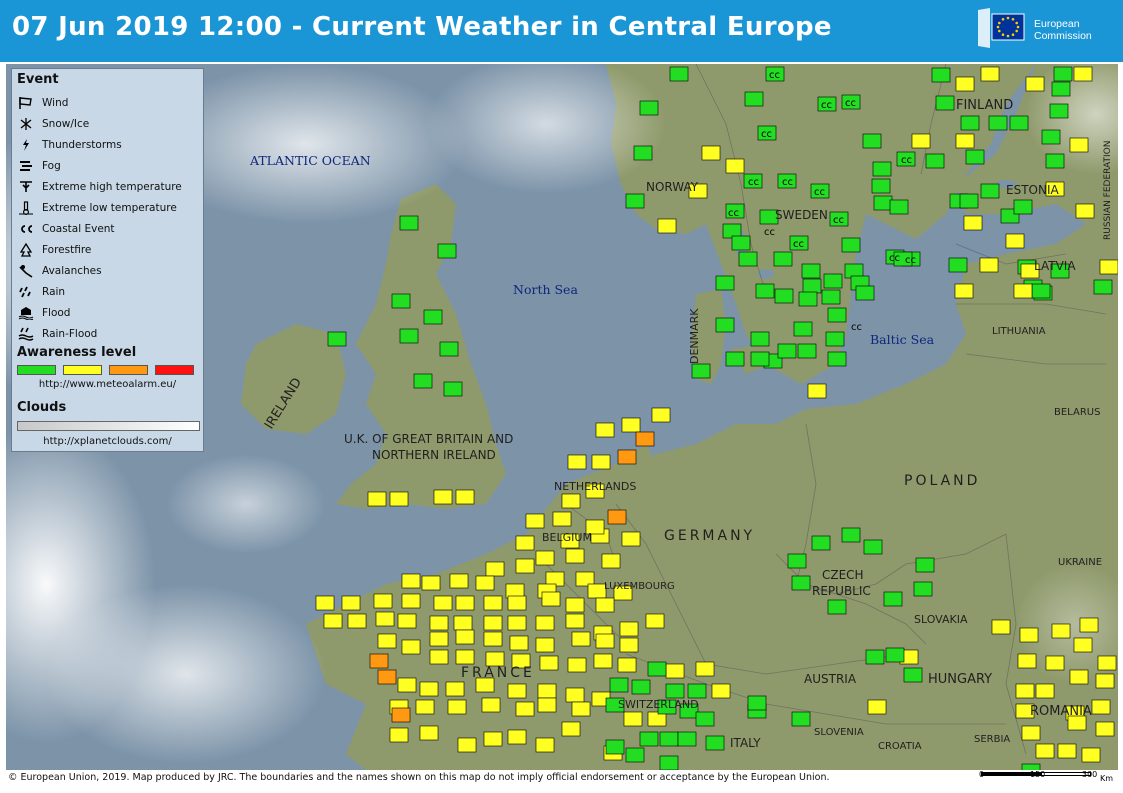 The width and height of the screenshot is (1123, 793). What do you see at coordinates (66, 124) in the screenshot?
I see `legend-label-snow-ice: Snow/Ice` at bounding box center [66, 124].